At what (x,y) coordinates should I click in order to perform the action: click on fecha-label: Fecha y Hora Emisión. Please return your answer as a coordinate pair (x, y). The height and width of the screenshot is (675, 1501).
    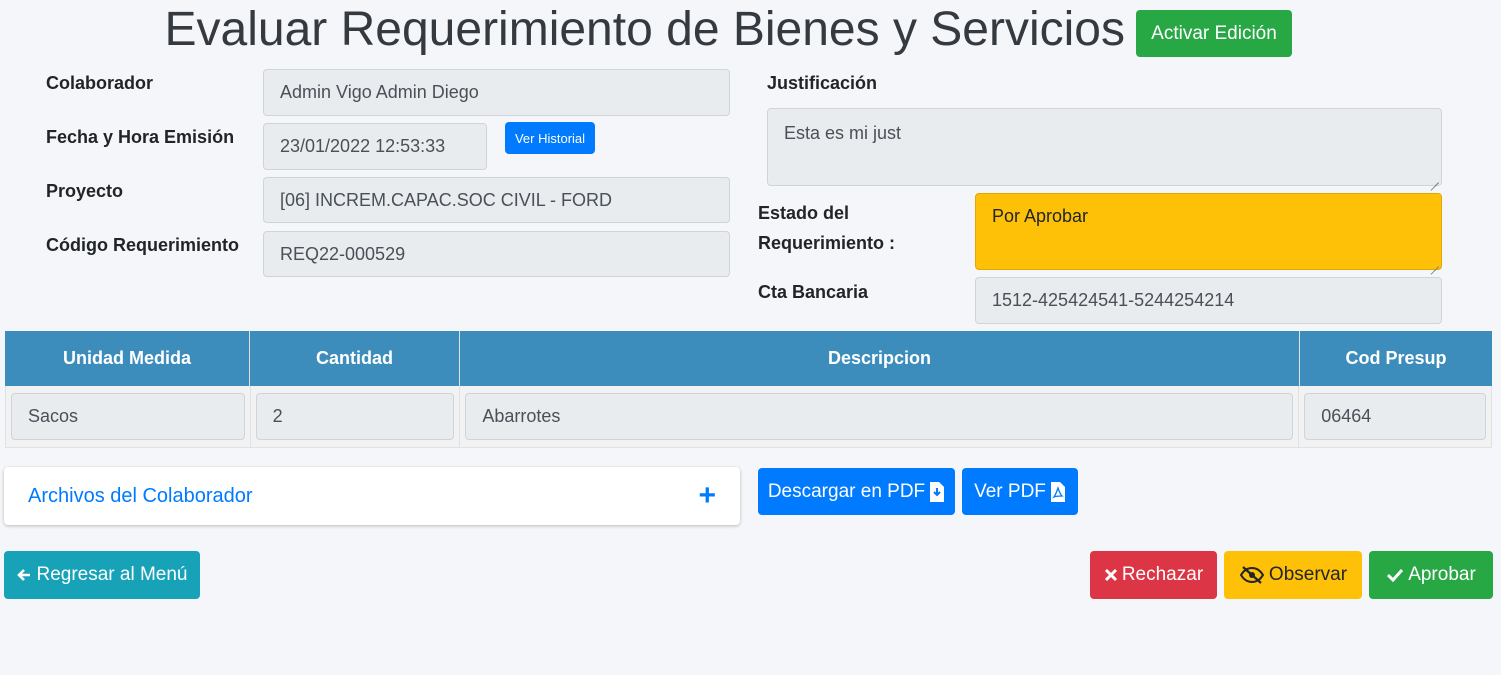
    Looking at the image, I should click on (140, 137).